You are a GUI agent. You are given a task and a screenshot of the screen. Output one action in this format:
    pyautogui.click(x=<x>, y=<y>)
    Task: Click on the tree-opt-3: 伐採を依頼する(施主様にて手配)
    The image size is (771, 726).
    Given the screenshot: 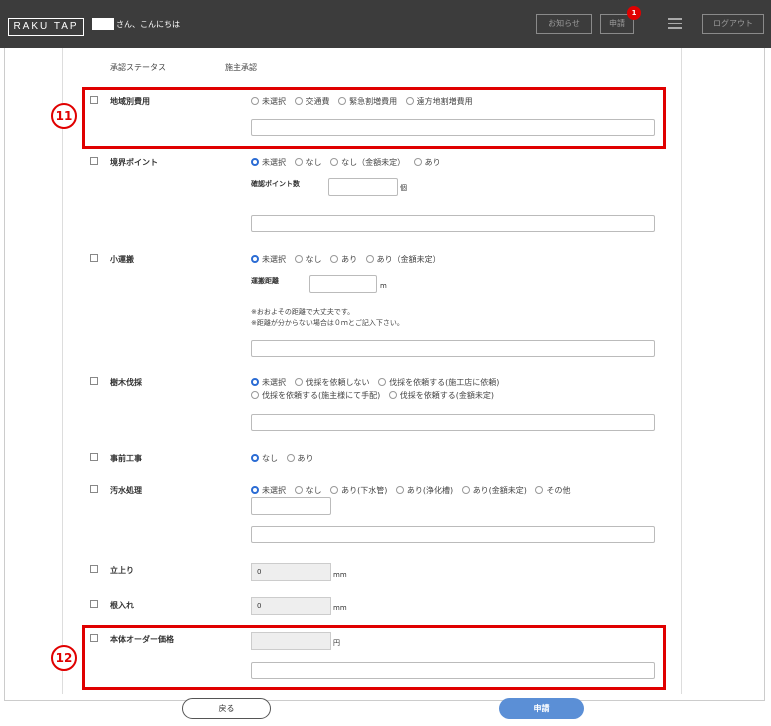 What is the action you would take?
    pyautogui.click(x=315, y=395)
    